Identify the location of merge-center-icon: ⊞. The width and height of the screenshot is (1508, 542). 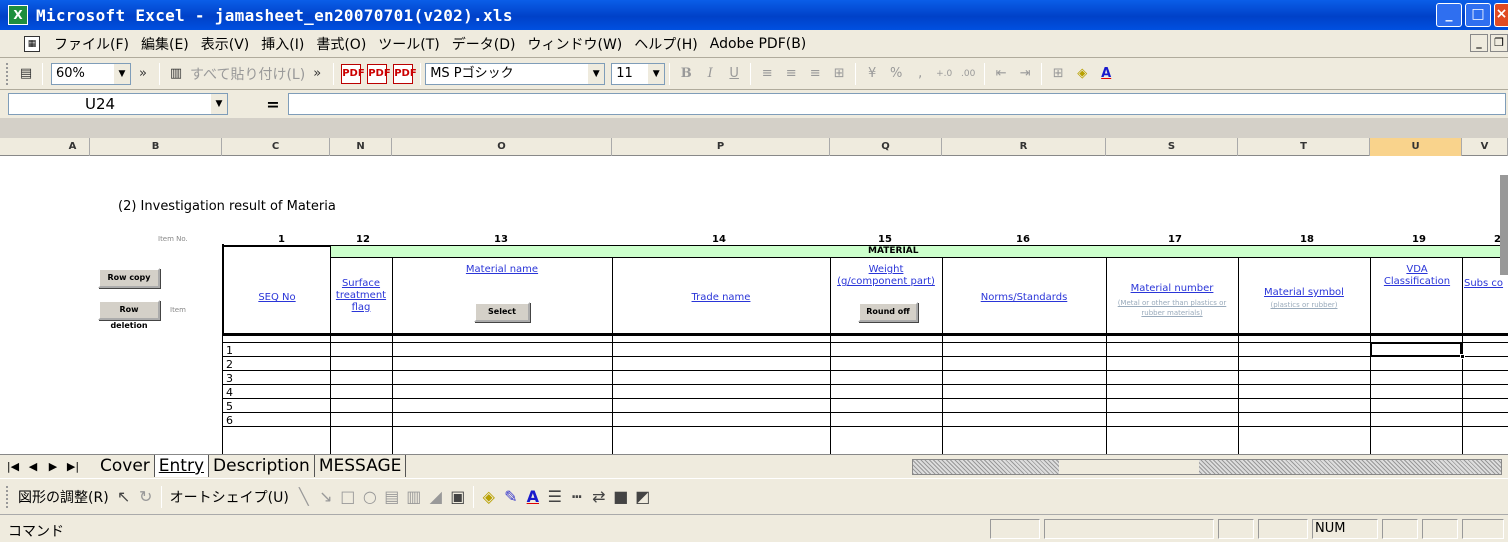
(839, 74).